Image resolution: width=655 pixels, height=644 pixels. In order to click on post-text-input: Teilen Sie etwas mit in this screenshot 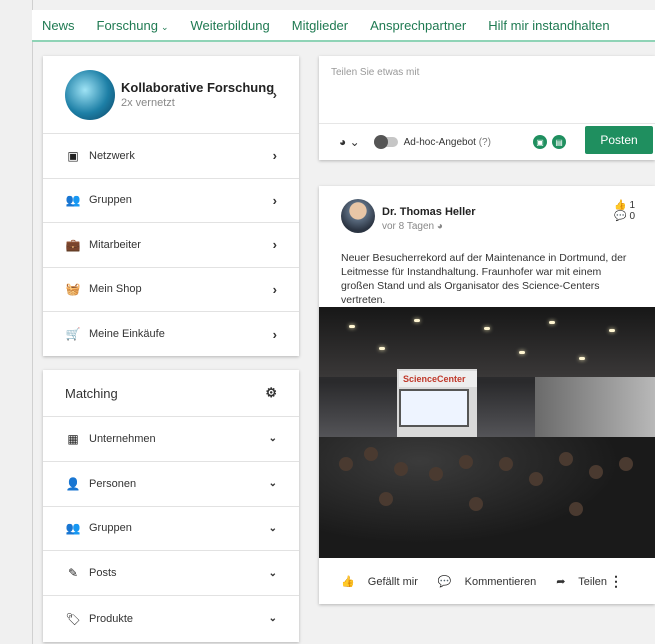, I will do `click(487, 90)`.